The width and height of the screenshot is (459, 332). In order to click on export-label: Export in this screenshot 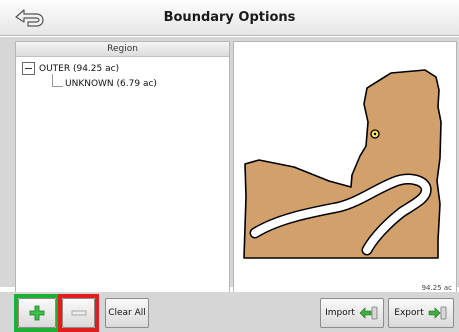, I will do `click(409, 313)`.